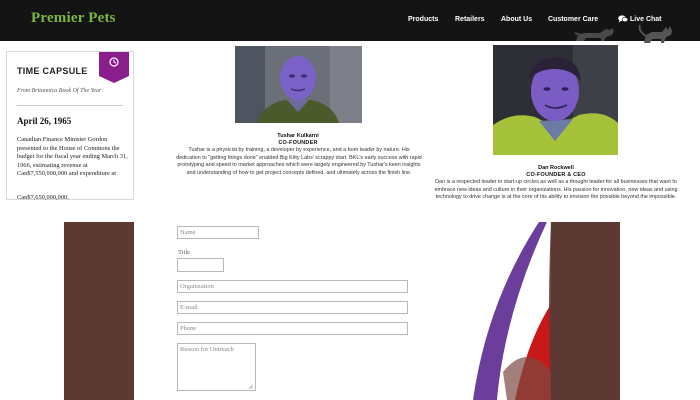 Image resolution: width=700 pixels, height=400 pixels. Describe the element at coordinates (70, 105) in the screenshot. I see `divider` at that location.